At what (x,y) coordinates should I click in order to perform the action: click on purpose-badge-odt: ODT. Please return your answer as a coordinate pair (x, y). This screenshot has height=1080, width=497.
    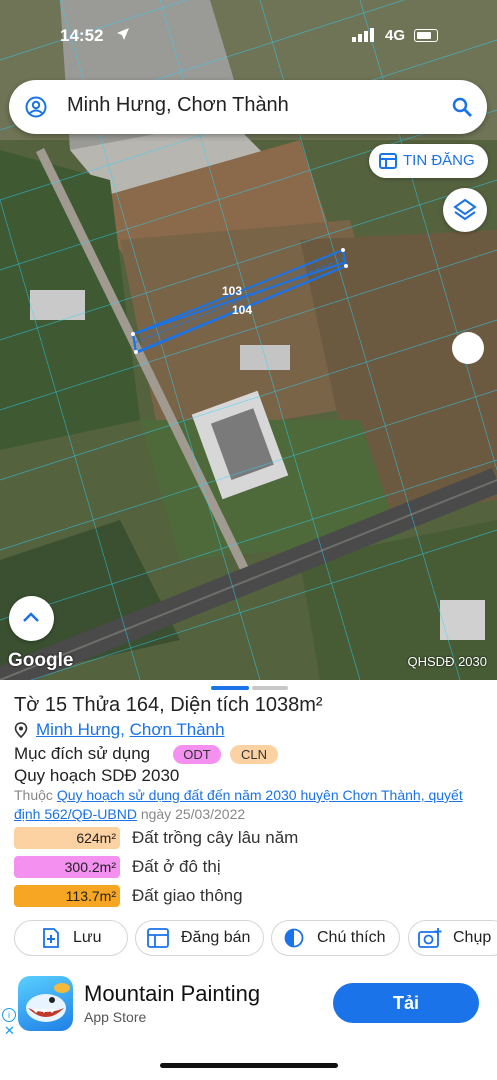
    Looking at the image, I should click on (197, 754).